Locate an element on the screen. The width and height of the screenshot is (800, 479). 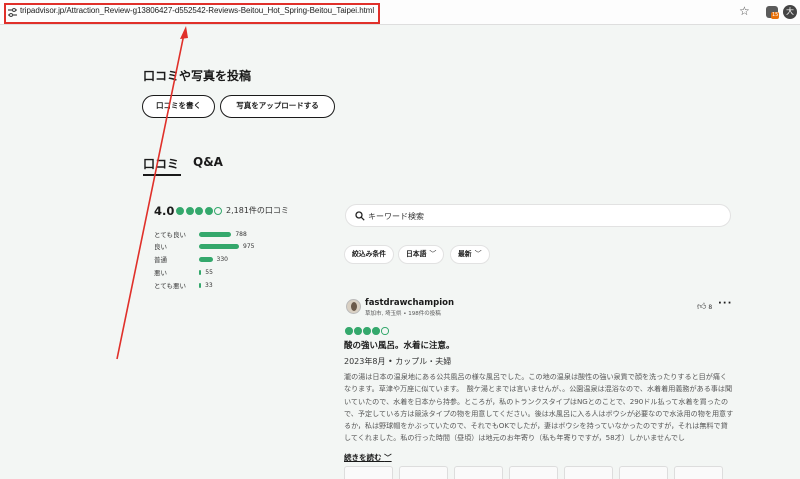
read-more-link: 続きを読む ﹀ is located at coordinates (368, 457).